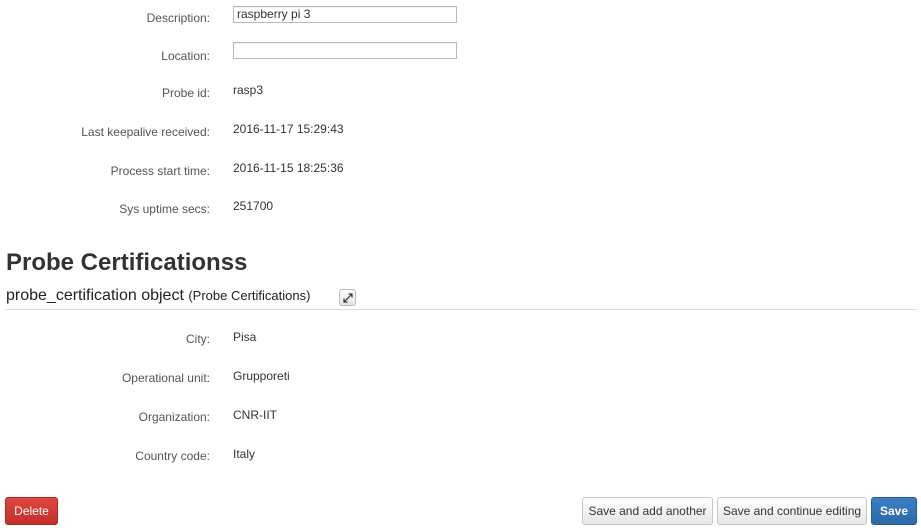  What do you see at coordinates (185, 93) in the screenshot?
I see `probe-id-label: Probe id:` at bounding box center [185, 93].